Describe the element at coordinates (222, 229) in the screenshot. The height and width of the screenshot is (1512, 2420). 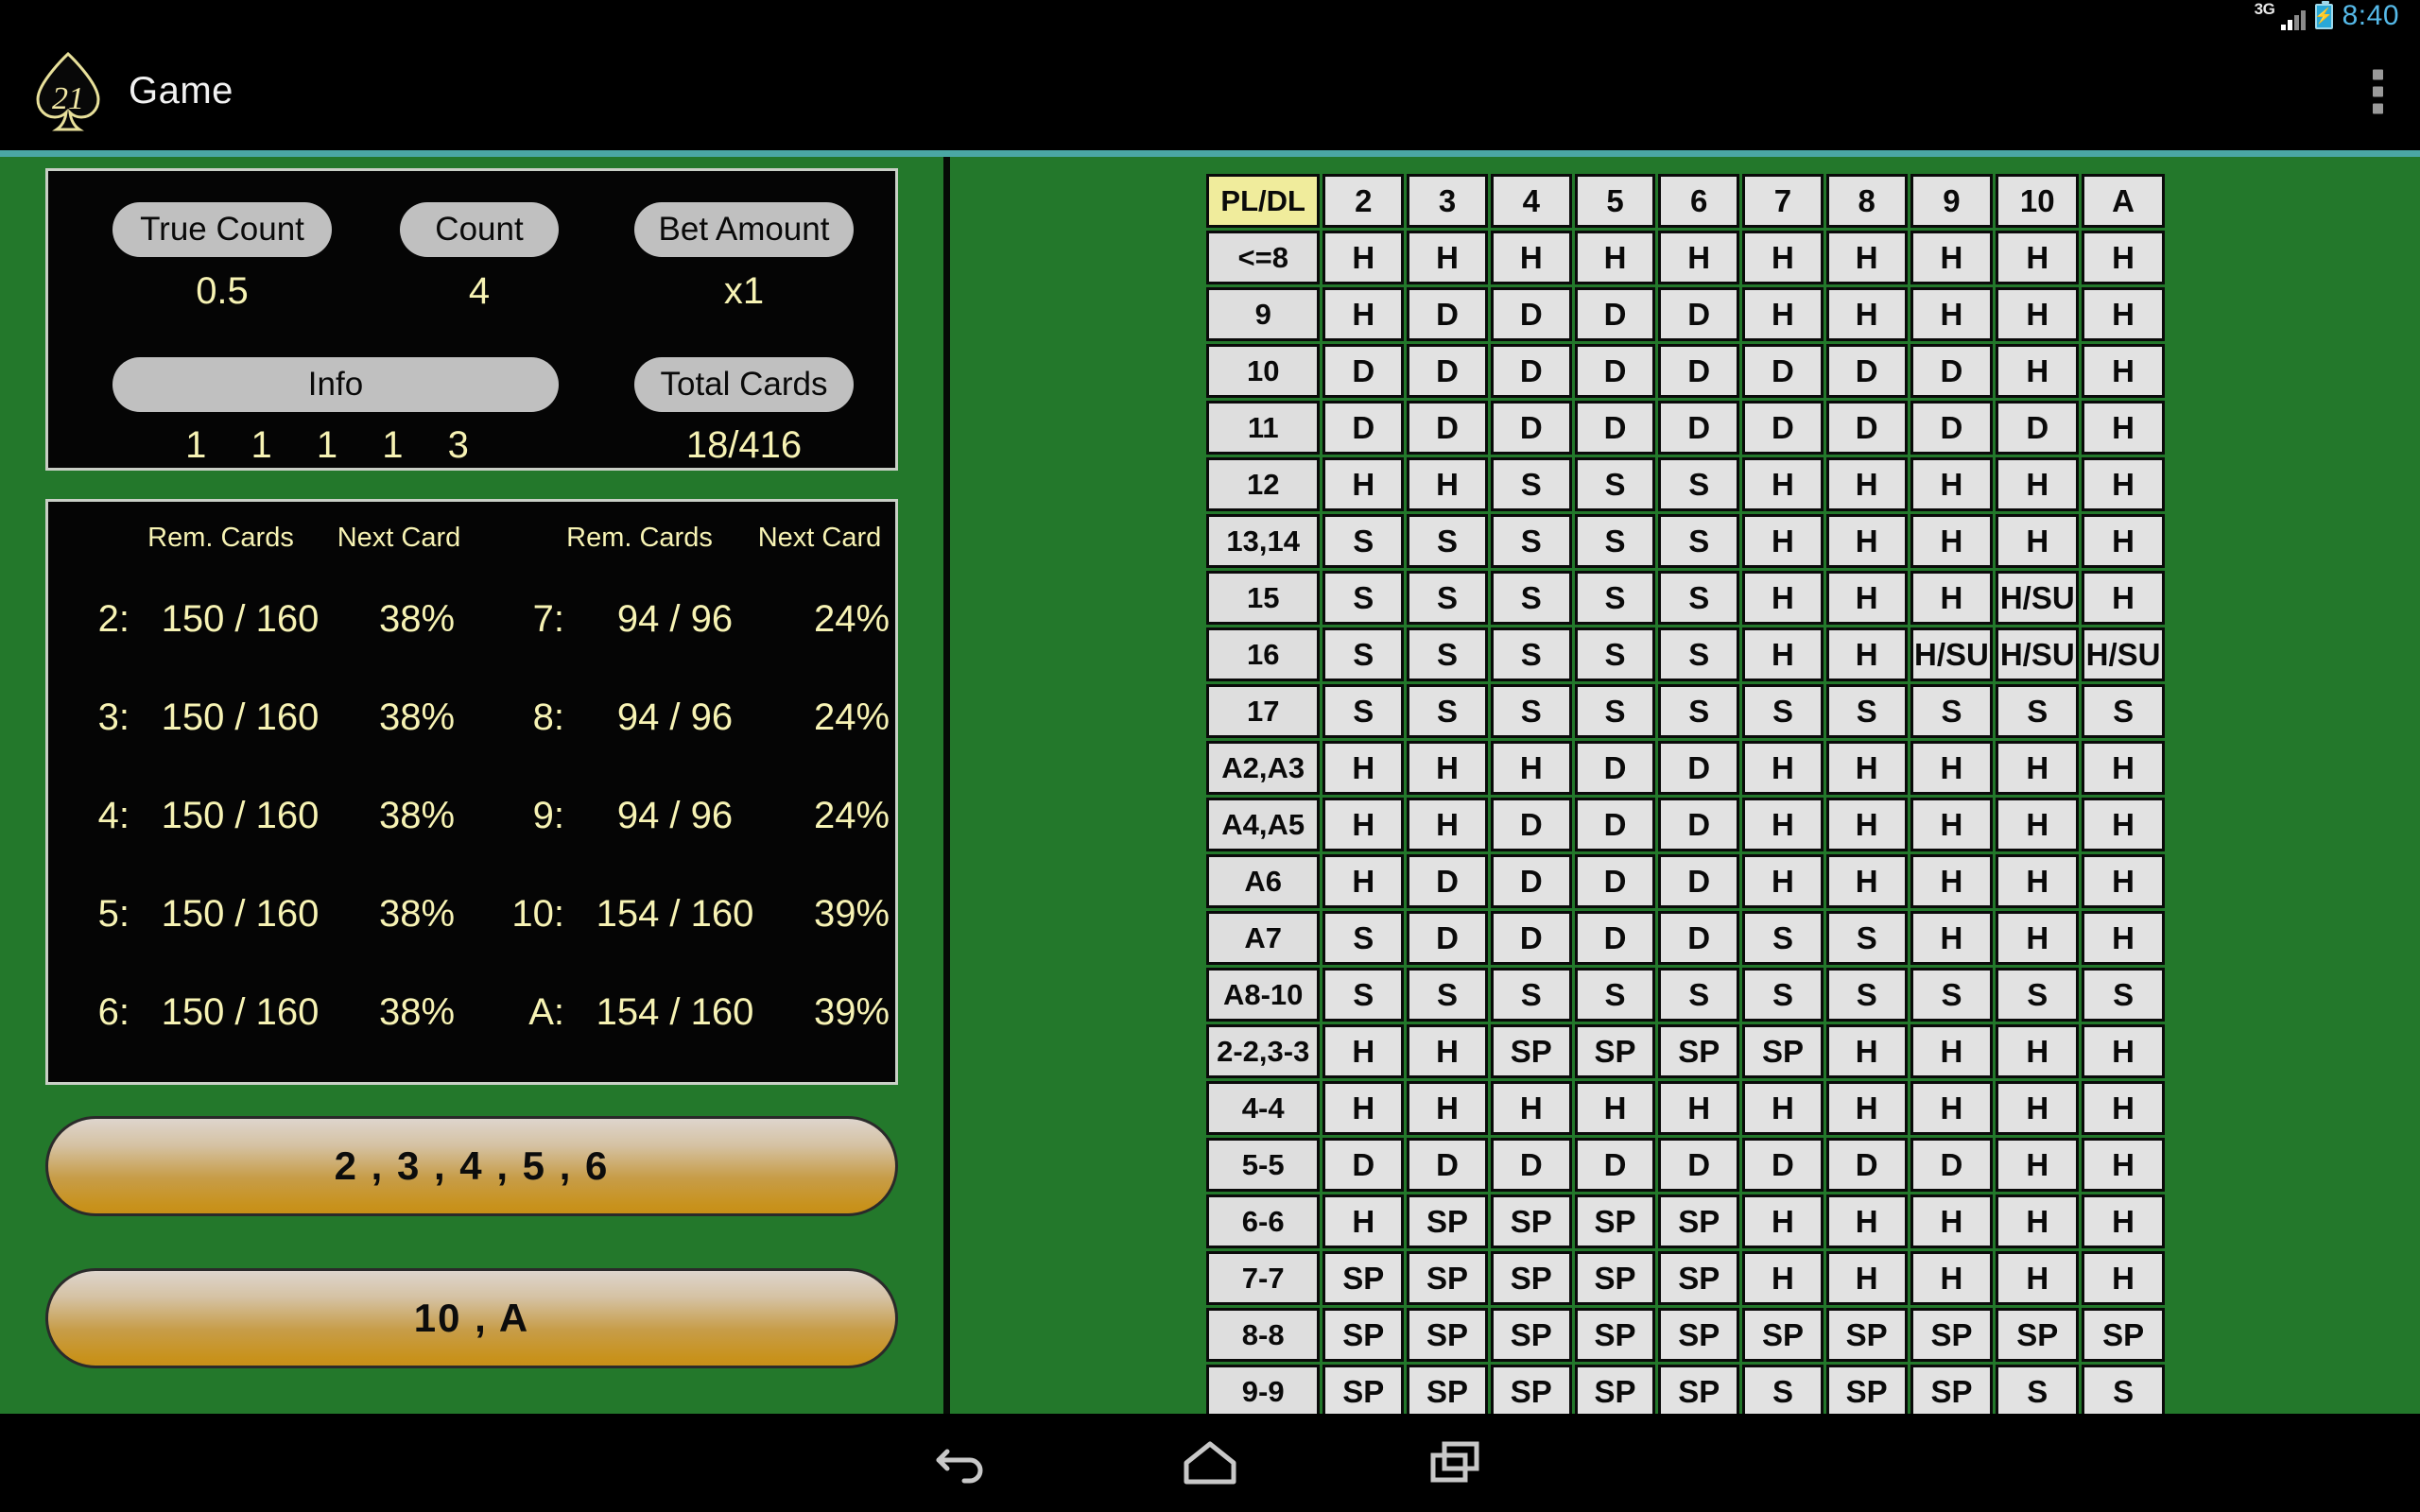
I see `true-count-button: True Count` at that location.